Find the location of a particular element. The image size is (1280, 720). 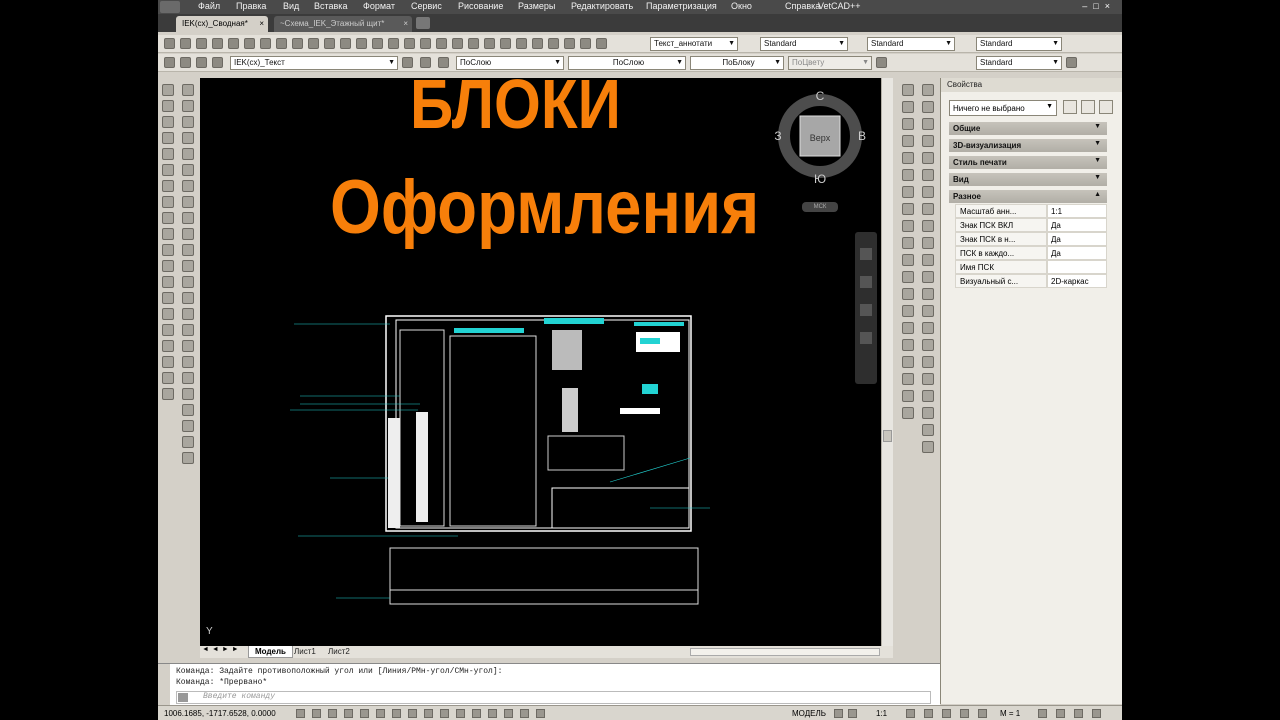

color-select: ПоСлою ▼ is located at coordinates (510, 63).